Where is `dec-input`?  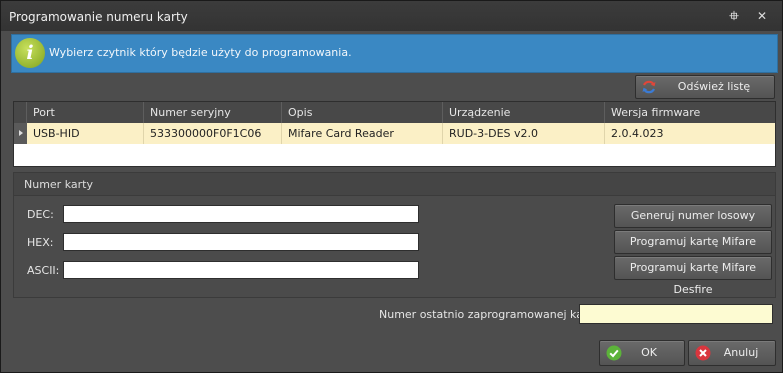
dec-input is located at coordinates (241, 214).